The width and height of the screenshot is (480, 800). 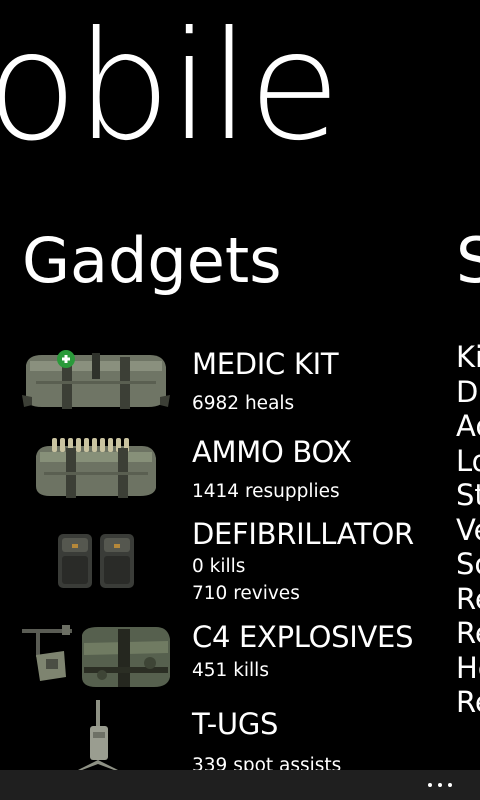 I want to click on gadget-item-medic-kit: MEDIC KIT 6982 heals, so click(x=220, y=380).